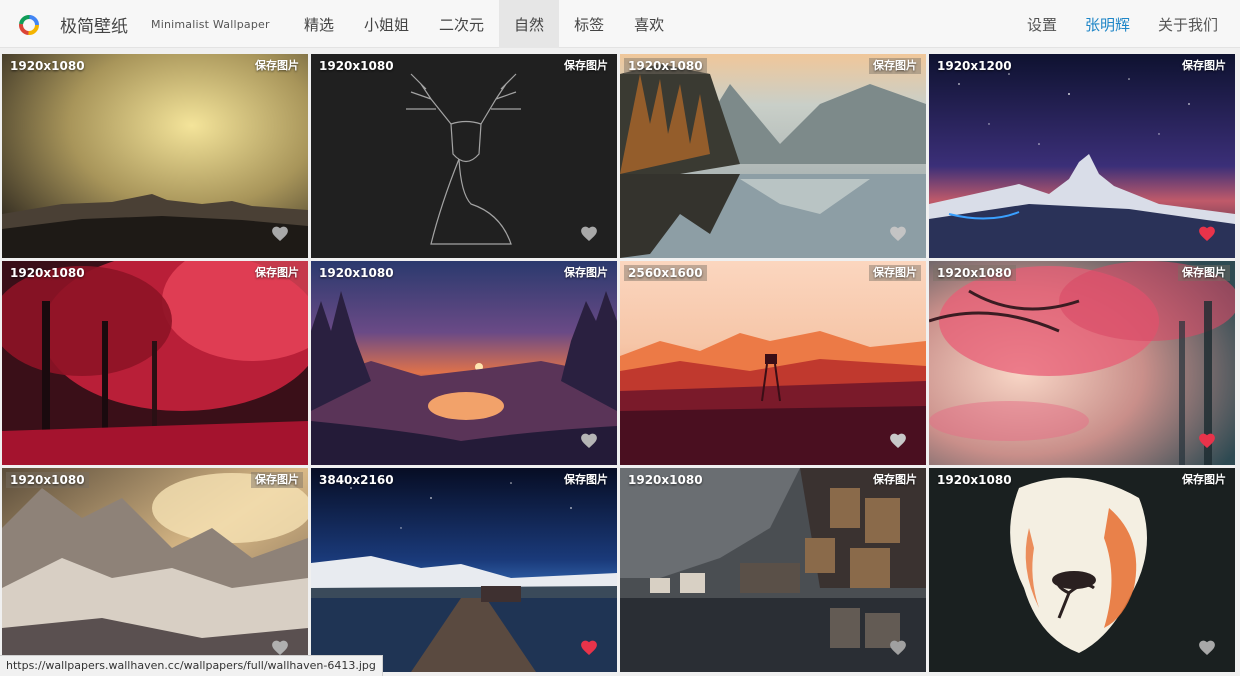 Image resolution: width=1240 pixels, height=676 pixels. Describe the element at coordinates (589, 24) in the screenshot. I see `nav-tags: 标签` at that location.